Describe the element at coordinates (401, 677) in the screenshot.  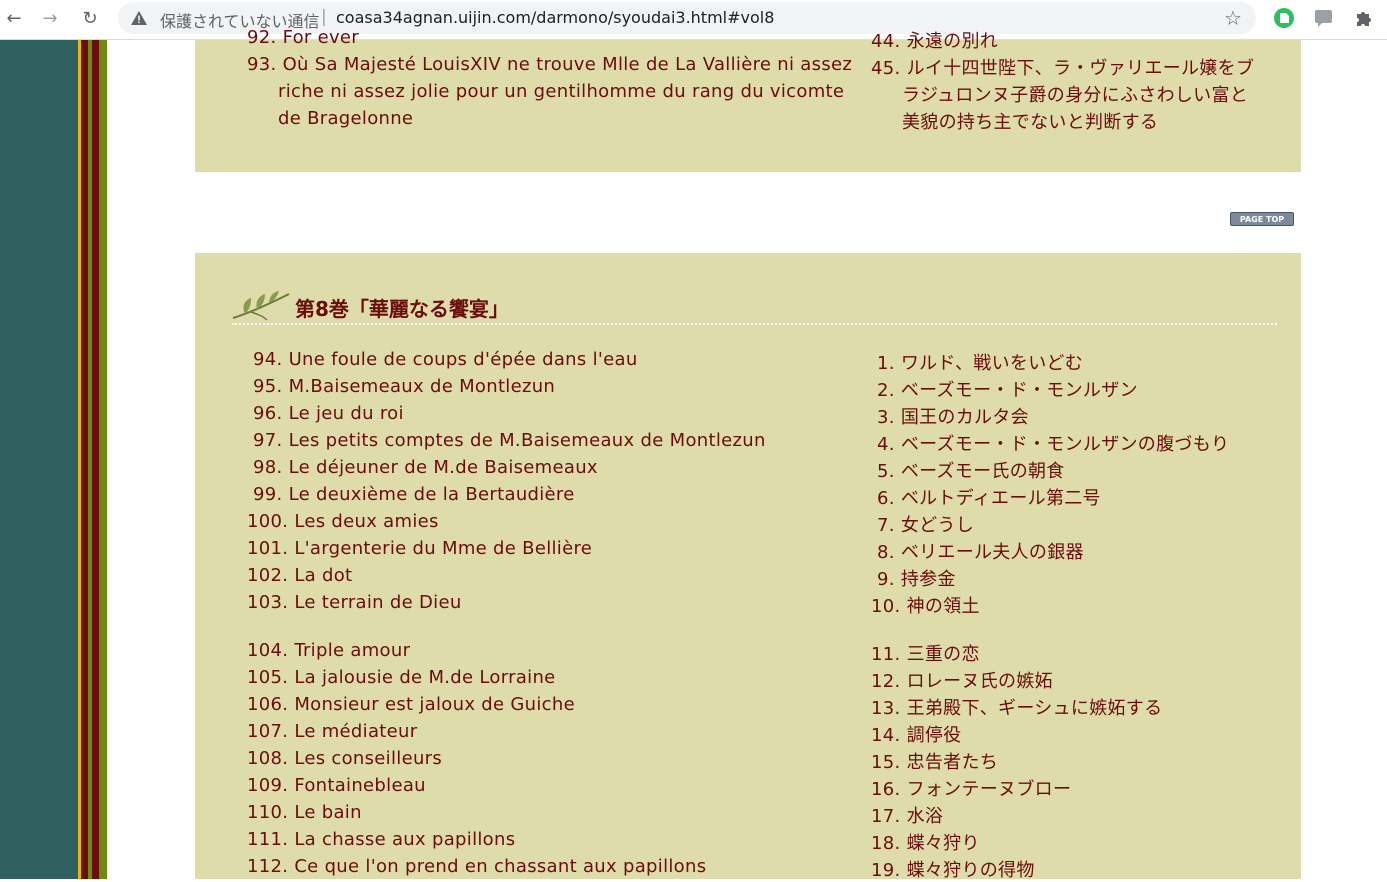
I see `chapter-item-fr: 105. La jalousie de M.de Lorraine` at that location.